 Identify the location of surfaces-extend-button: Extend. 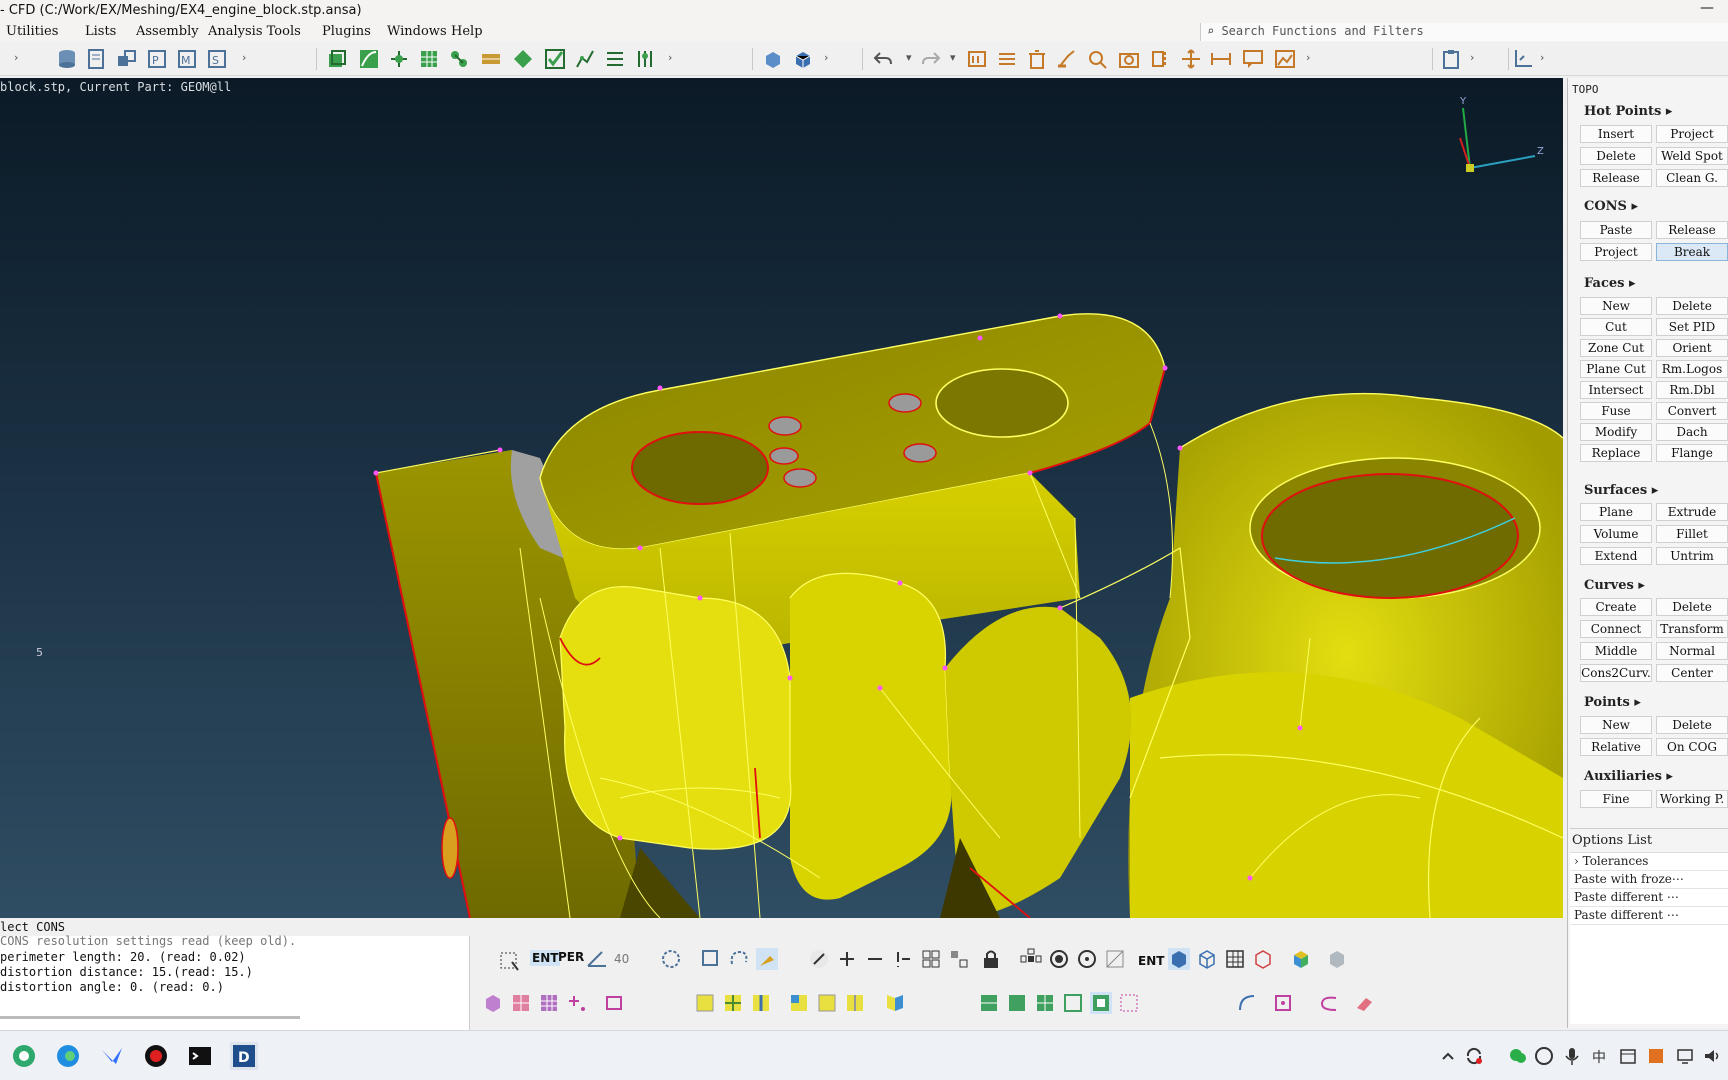
(1616, 556).